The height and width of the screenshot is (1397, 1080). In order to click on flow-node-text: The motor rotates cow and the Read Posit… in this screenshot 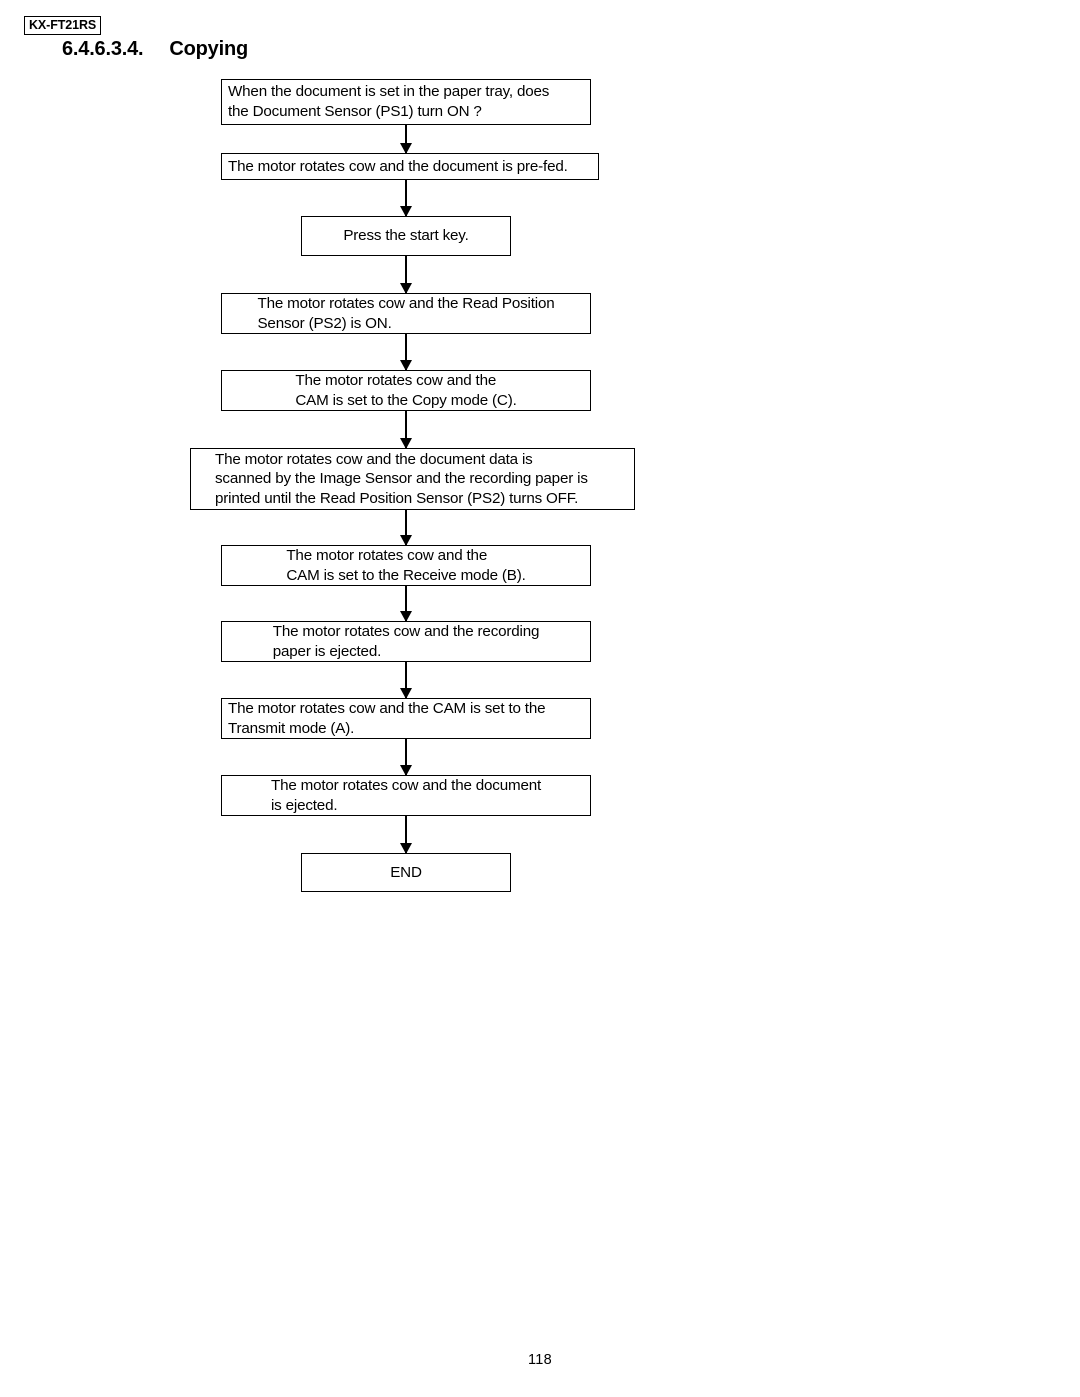, I will do `click(406, 313)`.